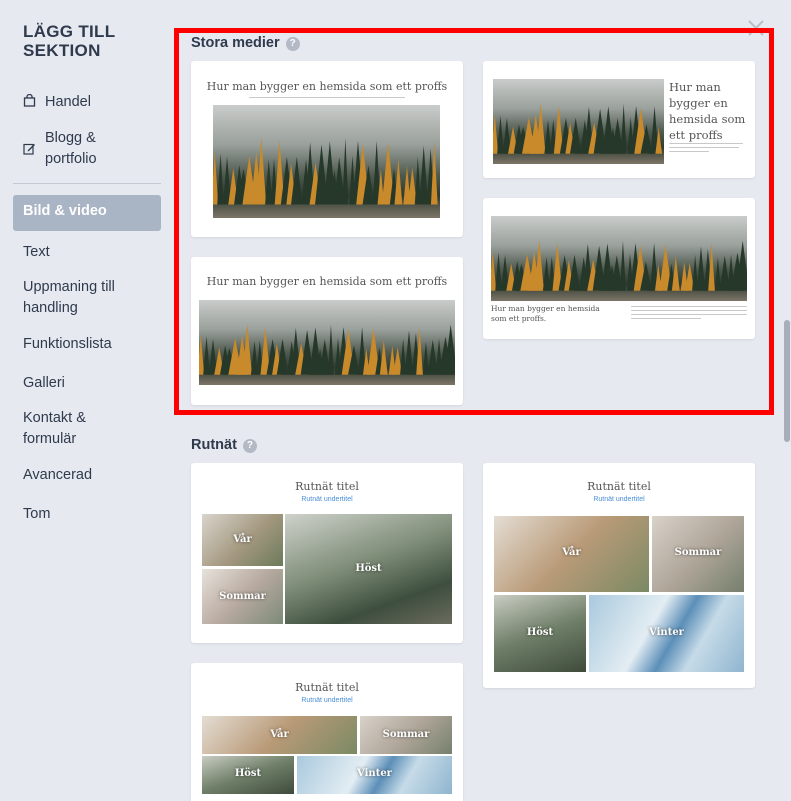 The width and height of the screenshot is (791, 801). I want to click on media-card-heading-image: Hur man bygger en hemsida som ett proffs, so click(327, 149).